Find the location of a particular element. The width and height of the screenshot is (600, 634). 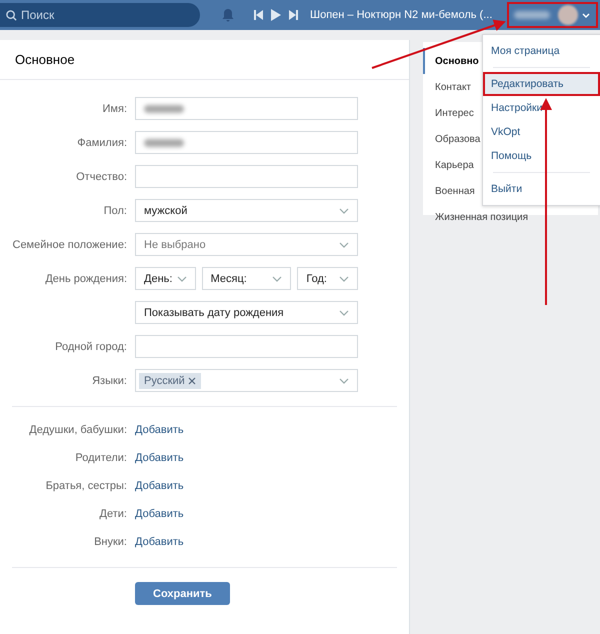

field-label: Семейное положение: is located at coordinates (69, 244).